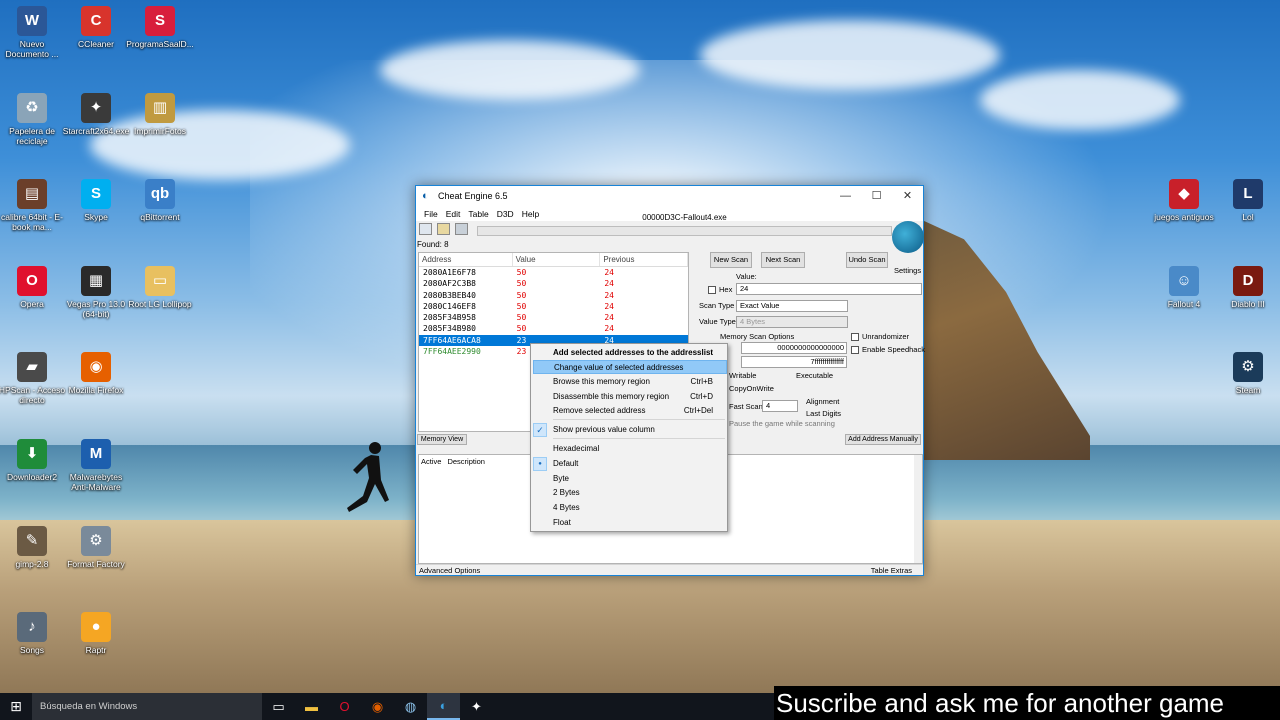 The width and height of the screenshot is (1280, 720). What do you see at coordinates (918, 509) in the screenshot?
I see `address-list-scrollbar` at bounding box center [918, 509].